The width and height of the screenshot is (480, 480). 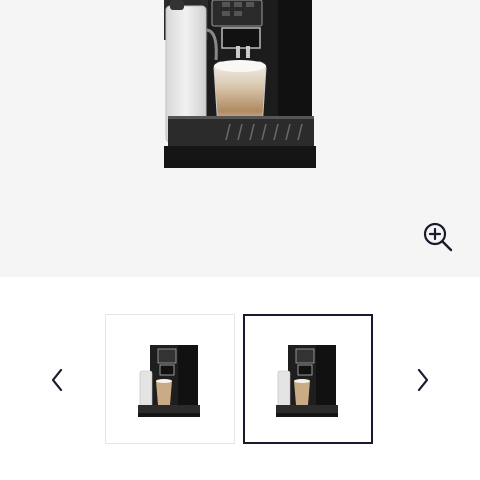 I want to click on zoom-in-icon, so click(x=438, y=237).